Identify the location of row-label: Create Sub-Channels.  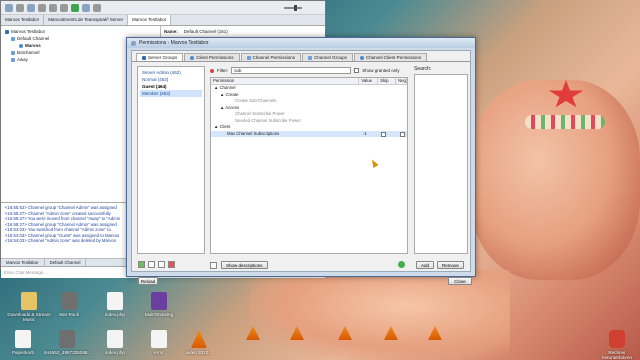
(256, 100).